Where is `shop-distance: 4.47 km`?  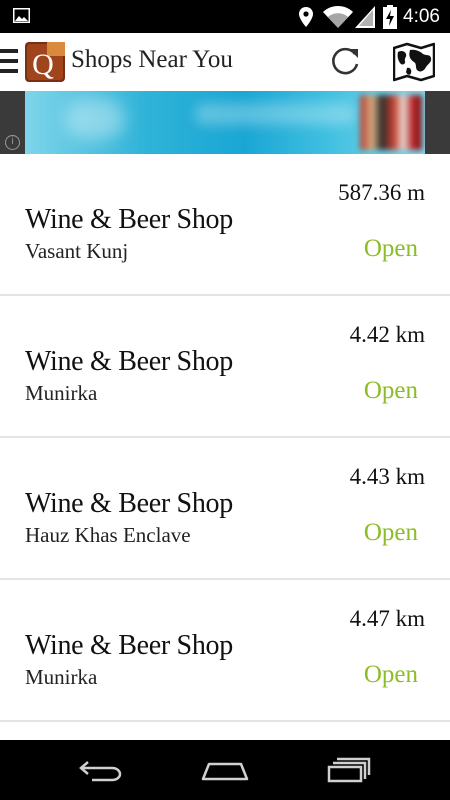
shop-distance: 4.47 km is located at coordinates (387, 618).